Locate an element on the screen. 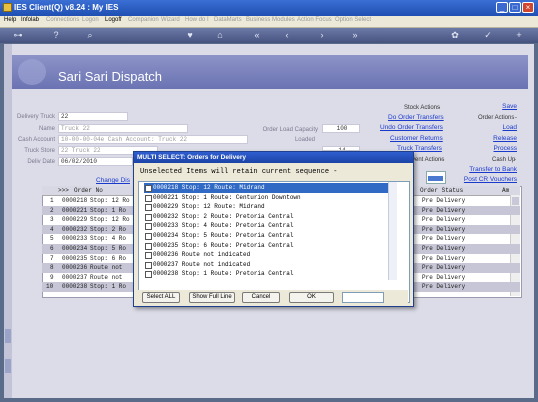  list-item: 0000237 Route not indicated is located at coordinates (268, 265).